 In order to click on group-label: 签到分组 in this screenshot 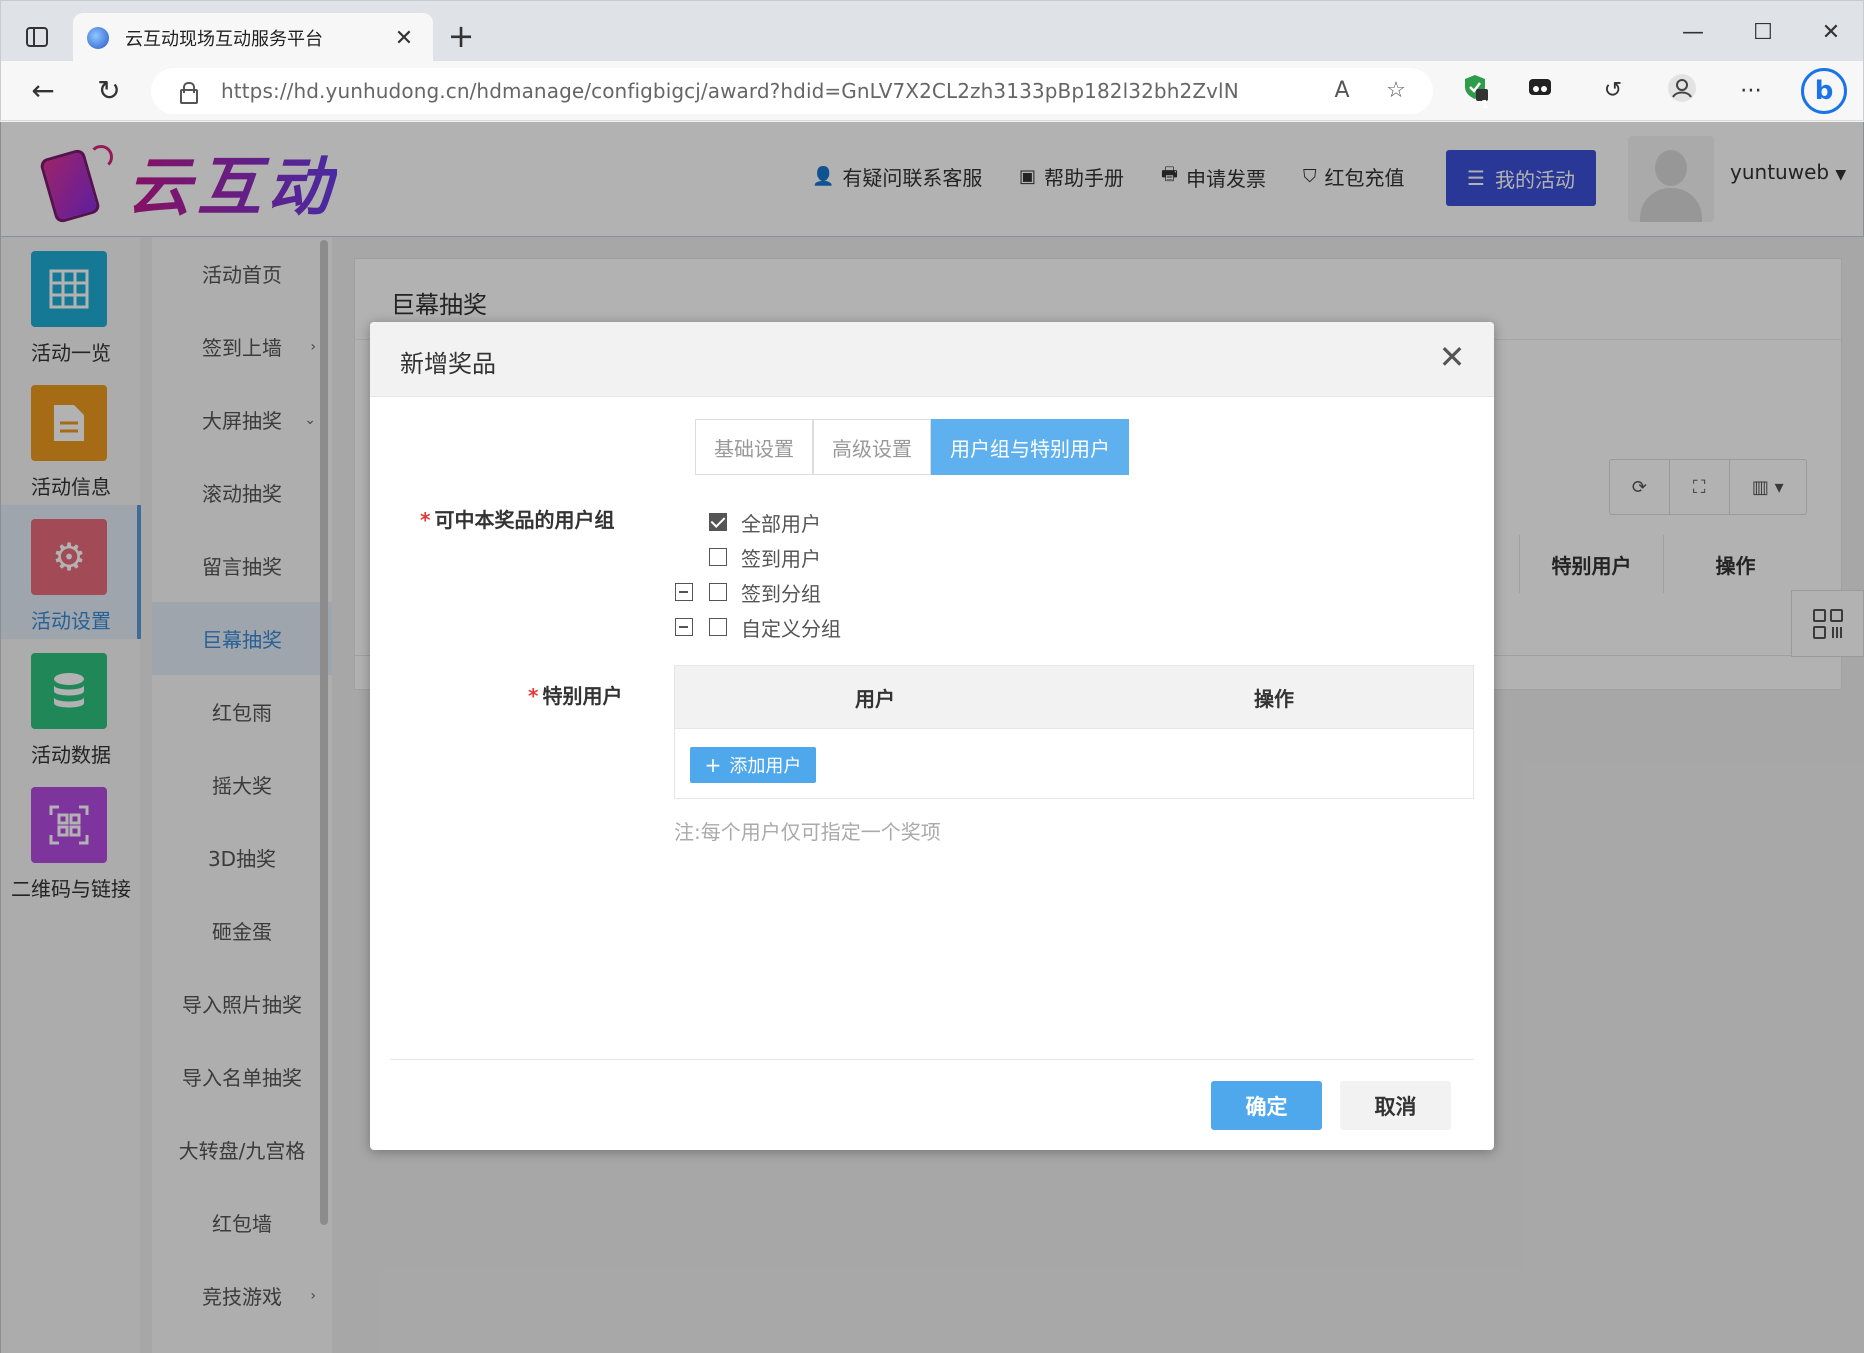, I will do `click(781, 593)`.